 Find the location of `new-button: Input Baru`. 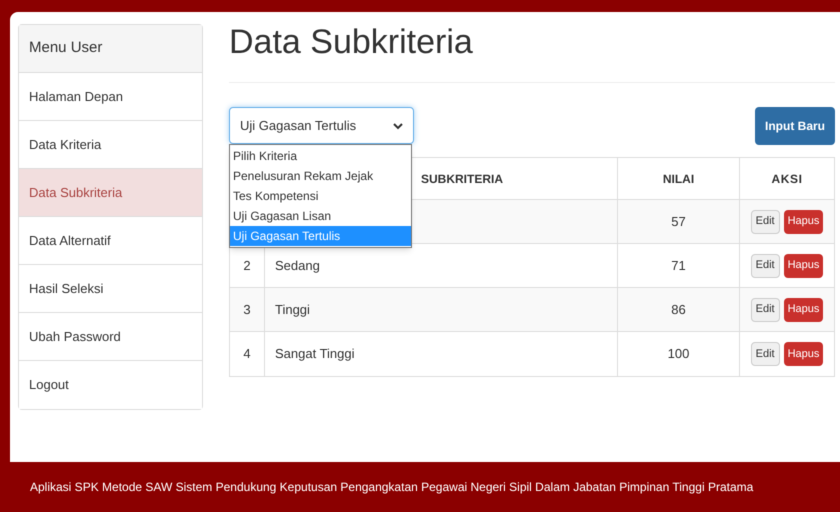

new-button: Input Baru is located at coordinates (795, 126).